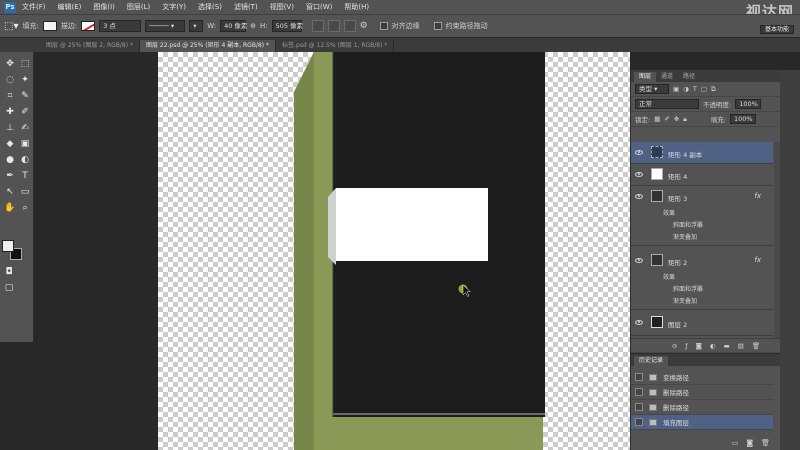 The image size is (800, 450). What do you see at coordinates (356, 7) in the screenshot?
I see `menu-help: 帮助(H)` at bounding box center [356, 7].